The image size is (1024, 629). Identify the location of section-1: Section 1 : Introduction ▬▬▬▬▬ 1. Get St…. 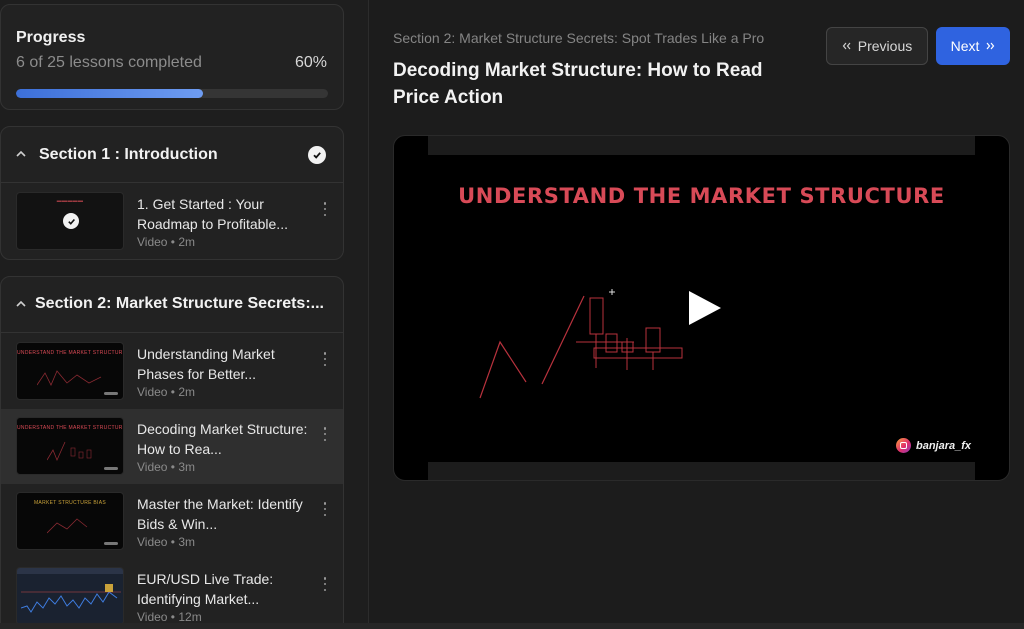
(172, 193).